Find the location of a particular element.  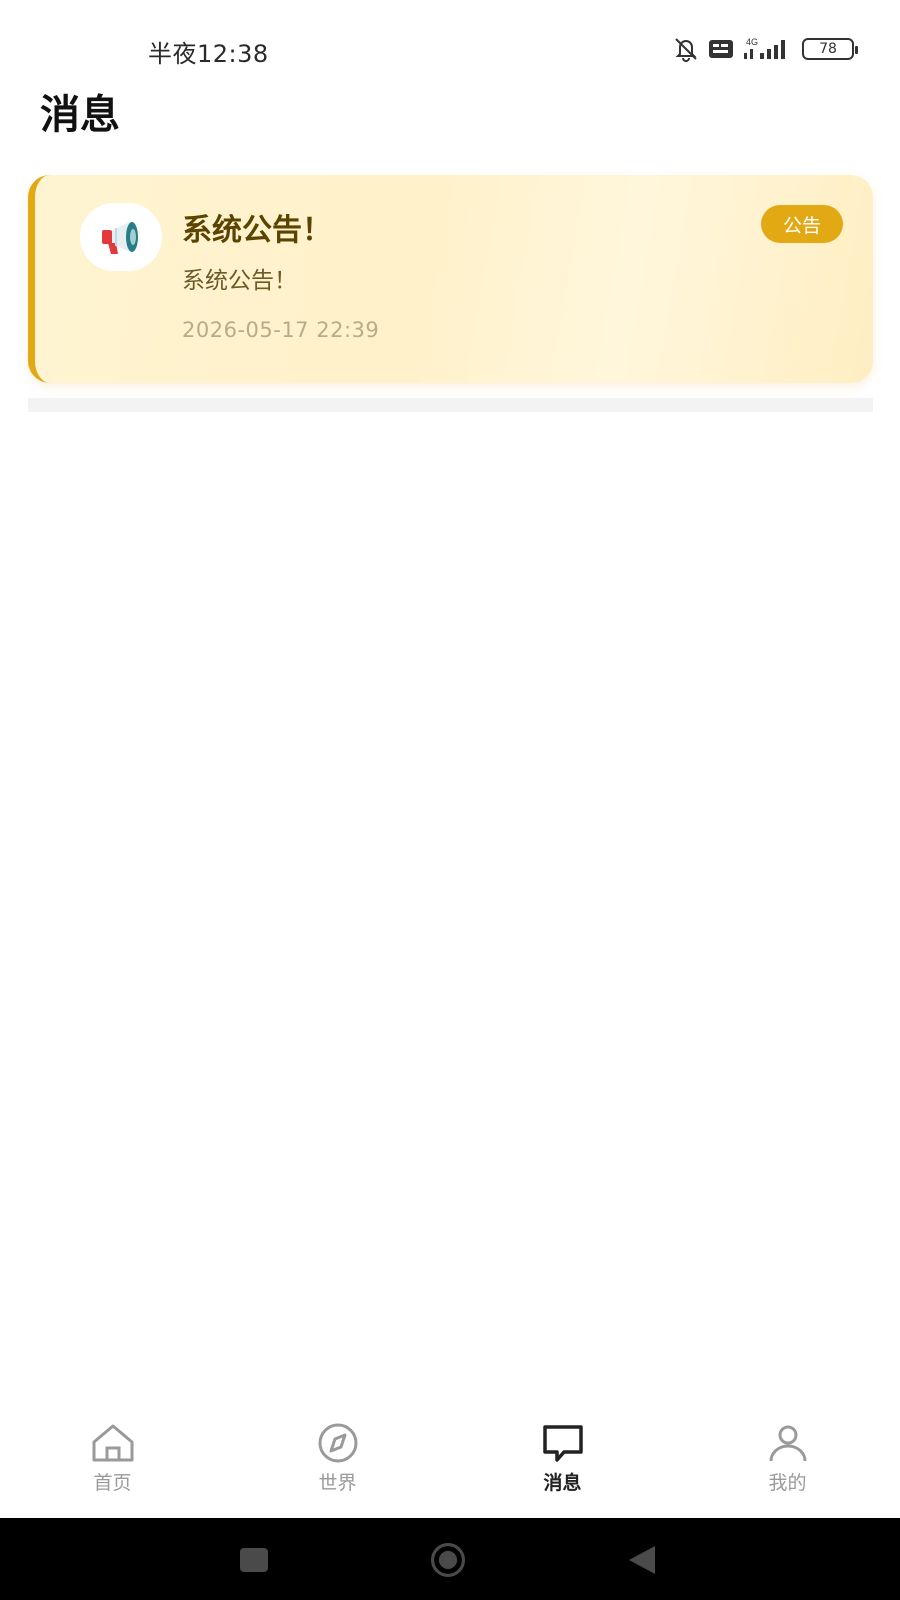

status-icons: 4G 78 is located at coordinates (765, 49).